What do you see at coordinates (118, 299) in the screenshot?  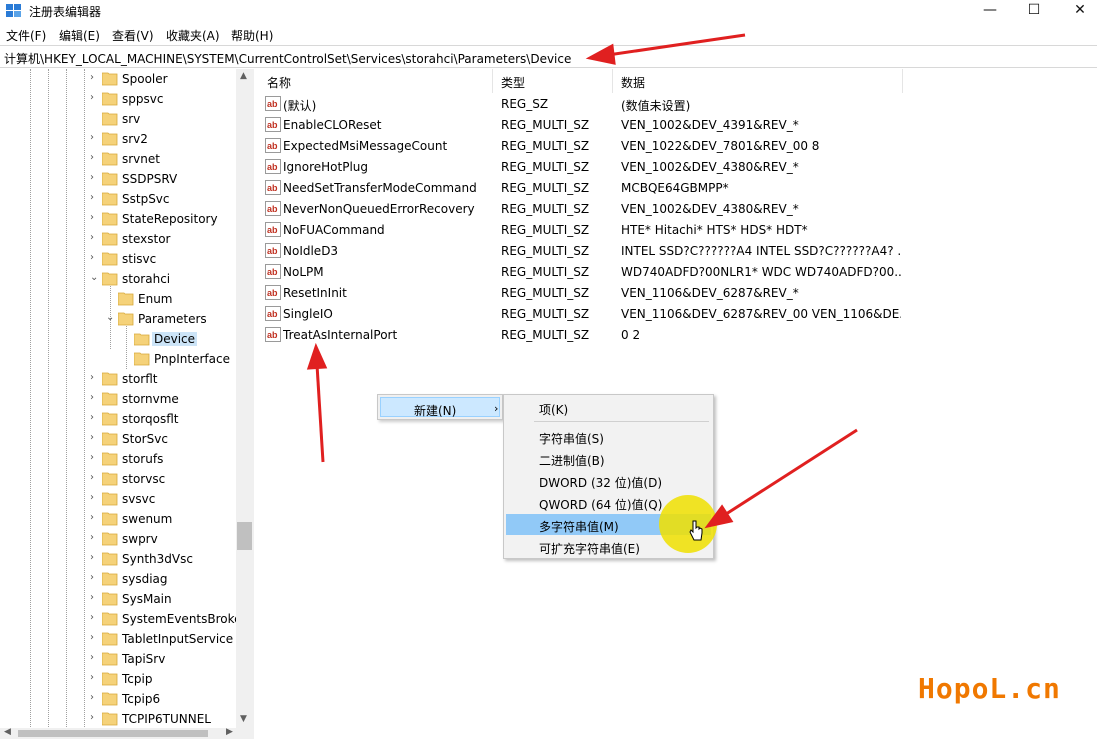 I see `tree-item: Enum` at bounding box center [118, 299].